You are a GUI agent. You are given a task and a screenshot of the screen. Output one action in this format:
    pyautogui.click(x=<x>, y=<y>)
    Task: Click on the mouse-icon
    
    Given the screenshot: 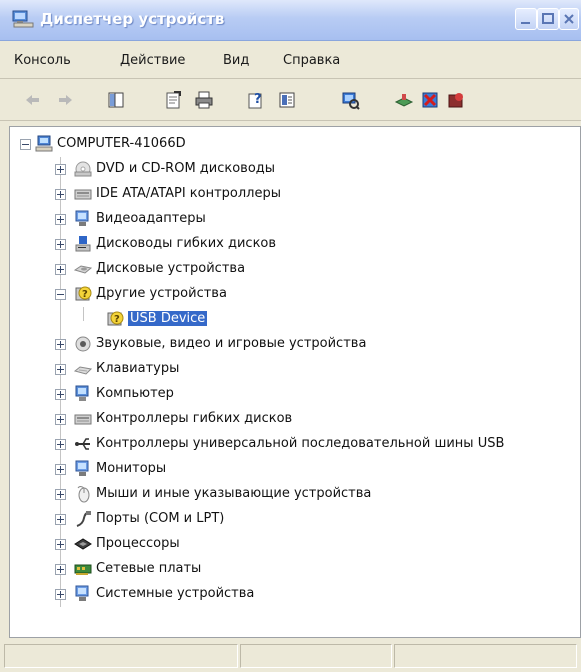 What is the action you would take?
    pyautogui.click(x=83, y=494)
    